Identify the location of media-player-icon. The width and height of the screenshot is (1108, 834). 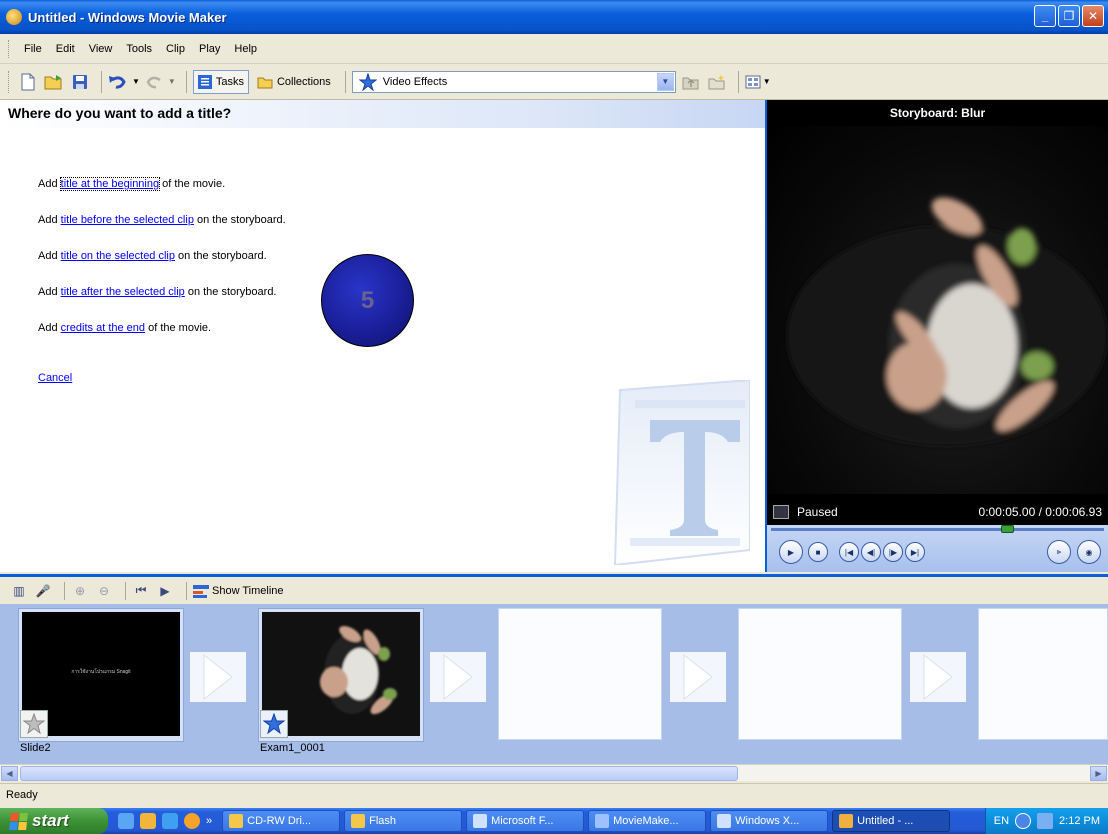
(170, 821).